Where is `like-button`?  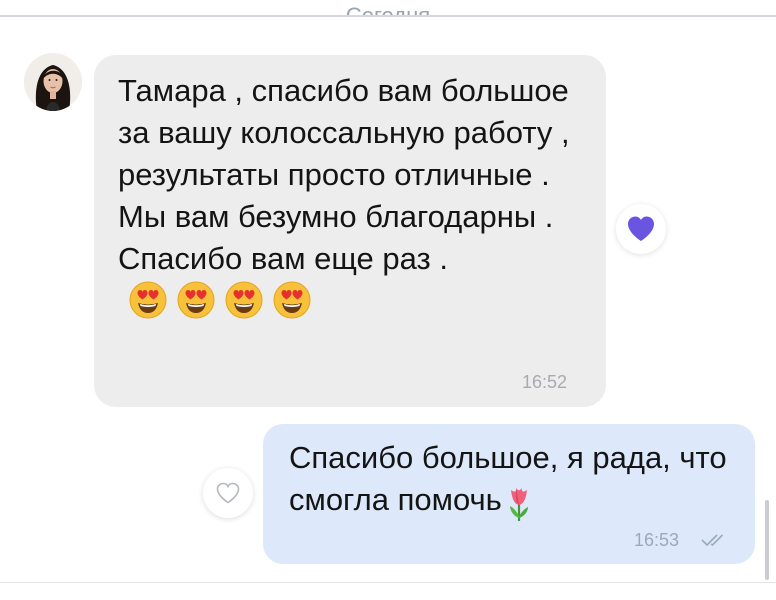 like-button is located at coordinates (228, 493).